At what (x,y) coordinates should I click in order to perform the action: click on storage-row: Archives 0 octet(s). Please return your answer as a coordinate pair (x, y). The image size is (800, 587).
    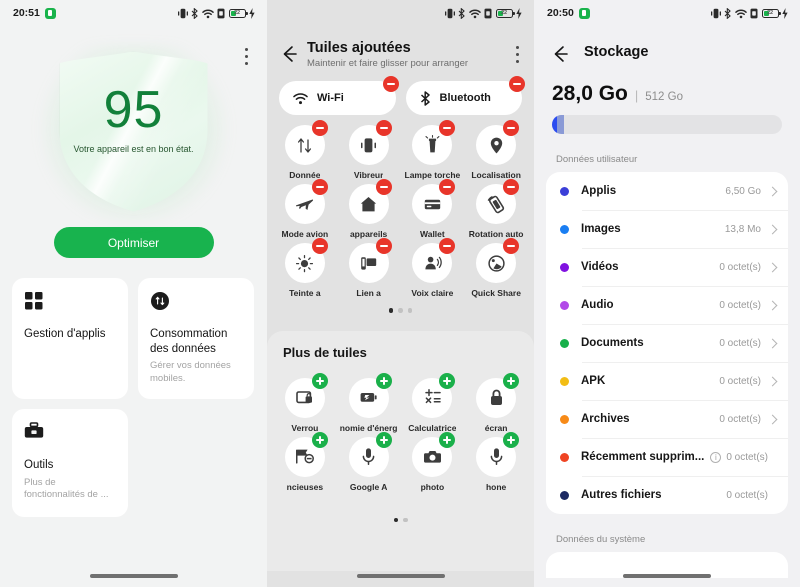
    Looking at the image, I should click on (667, 419).